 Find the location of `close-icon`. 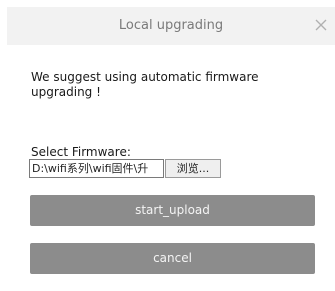

close-icon is located at coordinates (321, 25).